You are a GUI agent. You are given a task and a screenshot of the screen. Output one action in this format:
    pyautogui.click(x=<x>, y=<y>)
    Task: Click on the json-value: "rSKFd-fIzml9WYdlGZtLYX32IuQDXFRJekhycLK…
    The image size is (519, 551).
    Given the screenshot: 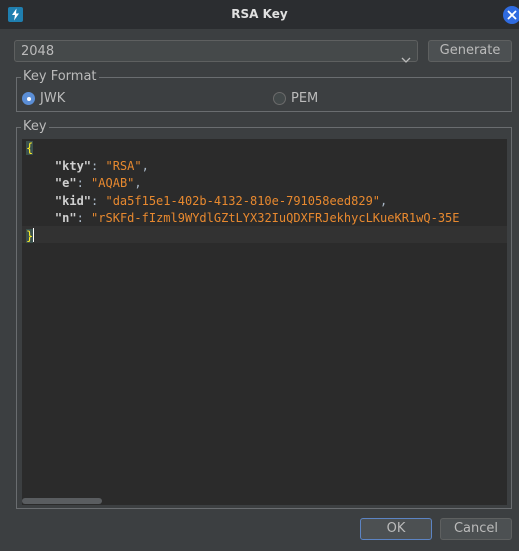 What is the action you would take?
    pyautogui.click(x=275, y=218)
    